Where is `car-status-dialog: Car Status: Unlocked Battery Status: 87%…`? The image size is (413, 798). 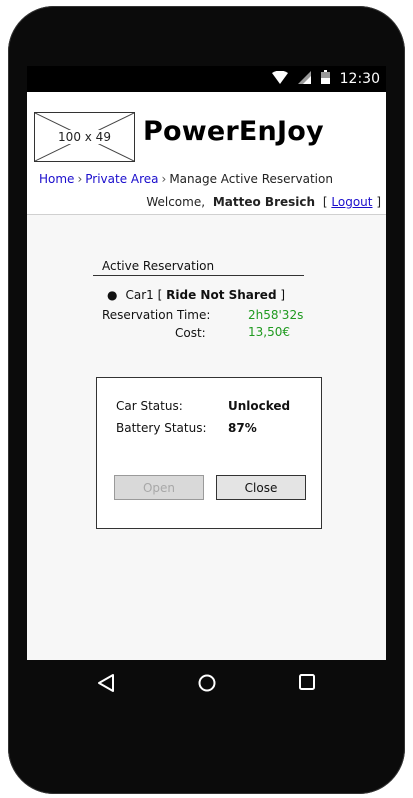 car-status-dialog: Car Status: Unlocked Battery Status: 87%… is located at coordinates (209, 453).